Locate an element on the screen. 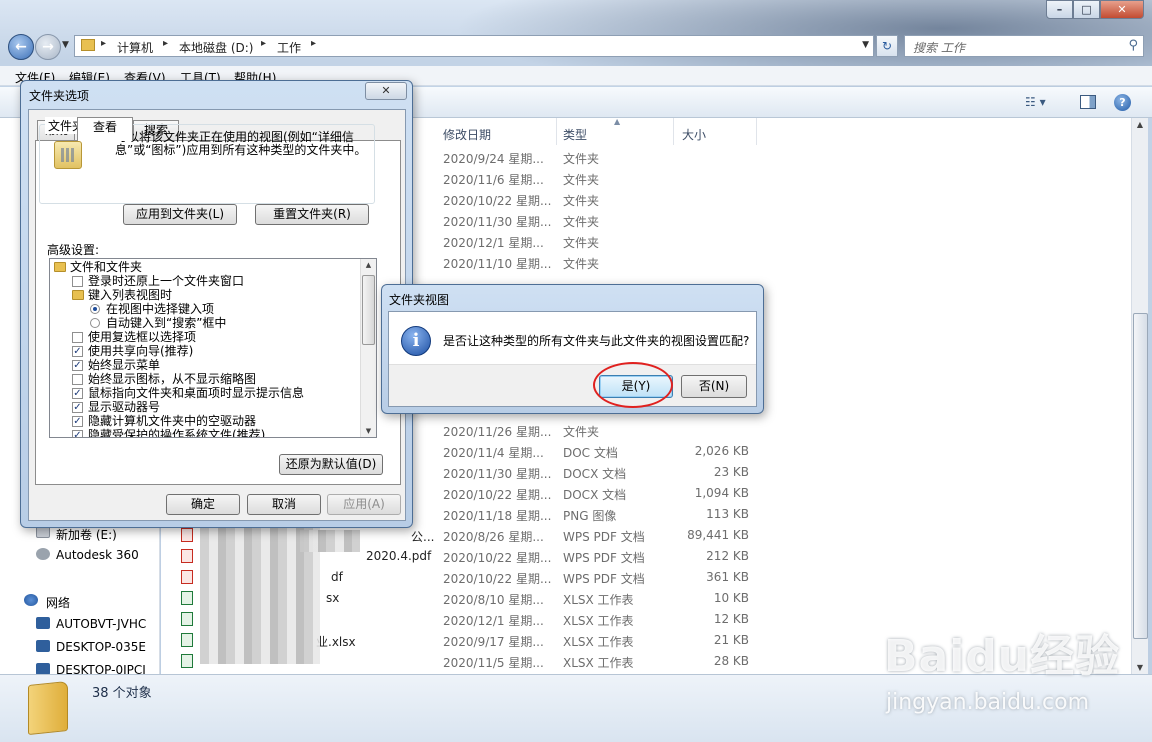 The height and width of the screenshot is (742, 1152). column-type: 类型 is located at coordinates (575, 134).